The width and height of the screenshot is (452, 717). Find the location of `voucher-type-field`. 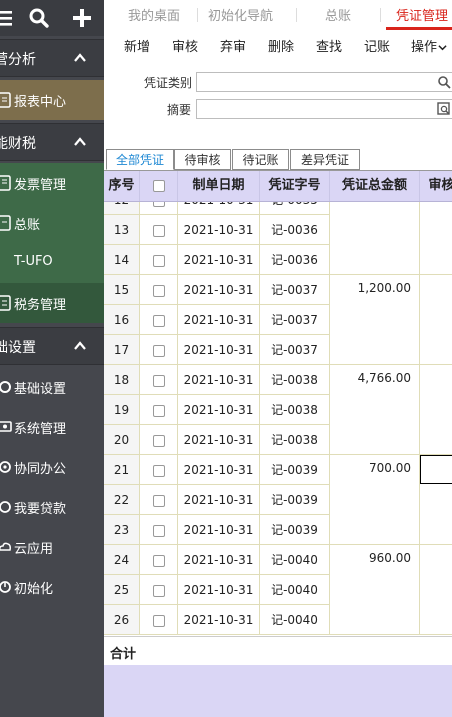

voucher-type-field is located at coordinates (324, 82).